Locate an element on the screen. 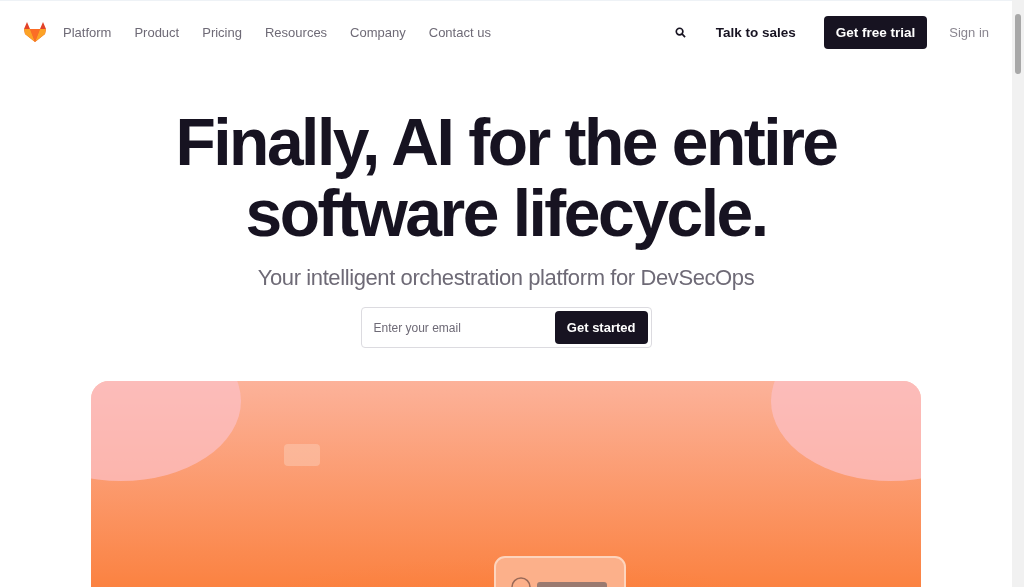 The image size is (1024, 587). nav-link: Pricing is located at coordinates (222, 32).